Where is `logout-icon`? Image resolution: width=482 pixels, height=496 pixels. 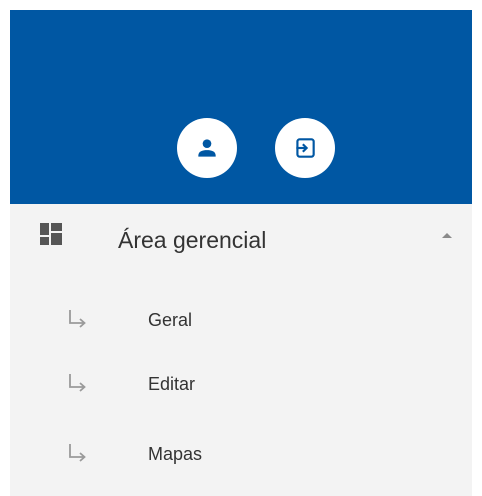
logout-icon is located at coordinates (305, 148).